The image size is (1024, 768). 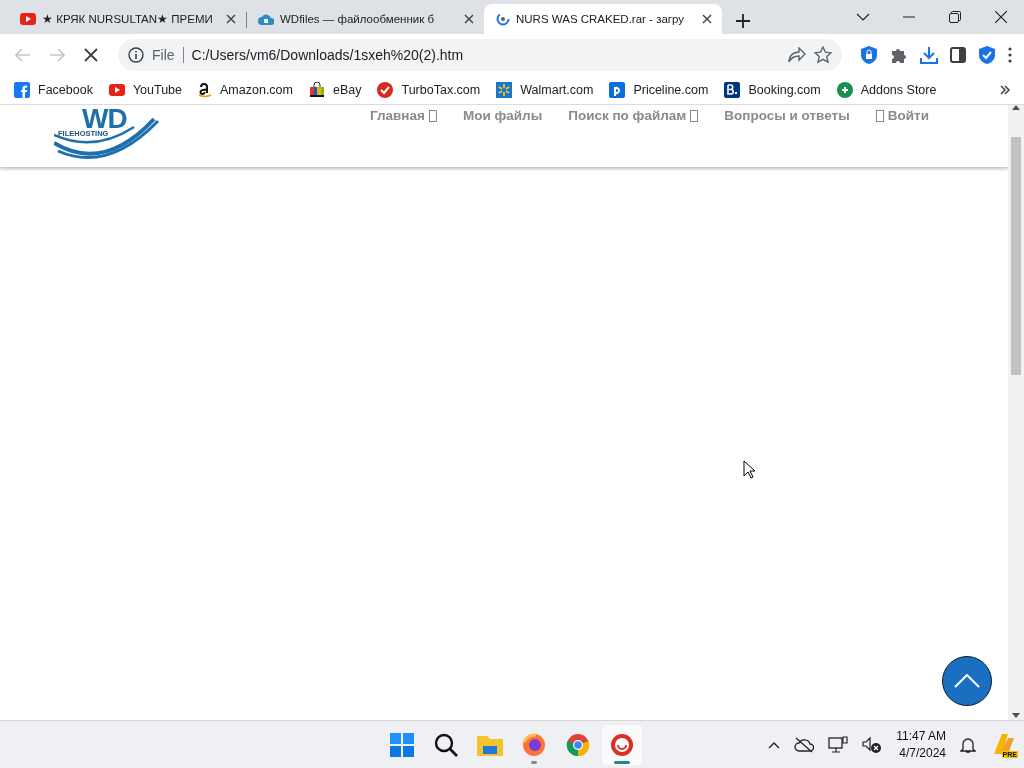 What do you see at coordinates (335, 90) in the screenshot?
I see `bookmark: eBay` at bounding box center [335, 90].